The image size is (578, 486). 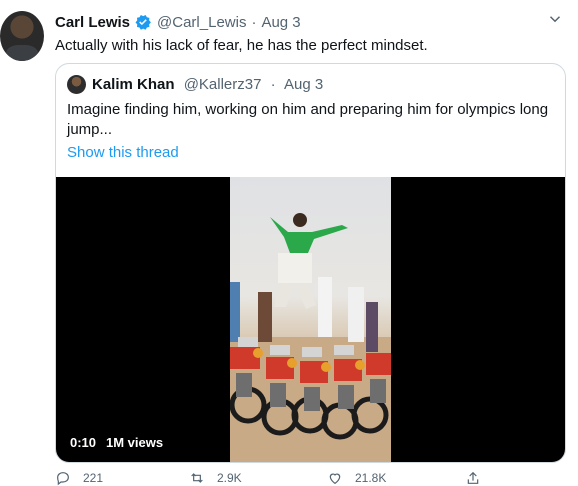 I want to click on quoted-tweet-header: Kalim Khan @Kallerz37 · Aug 3, so click(x=207, y=84).